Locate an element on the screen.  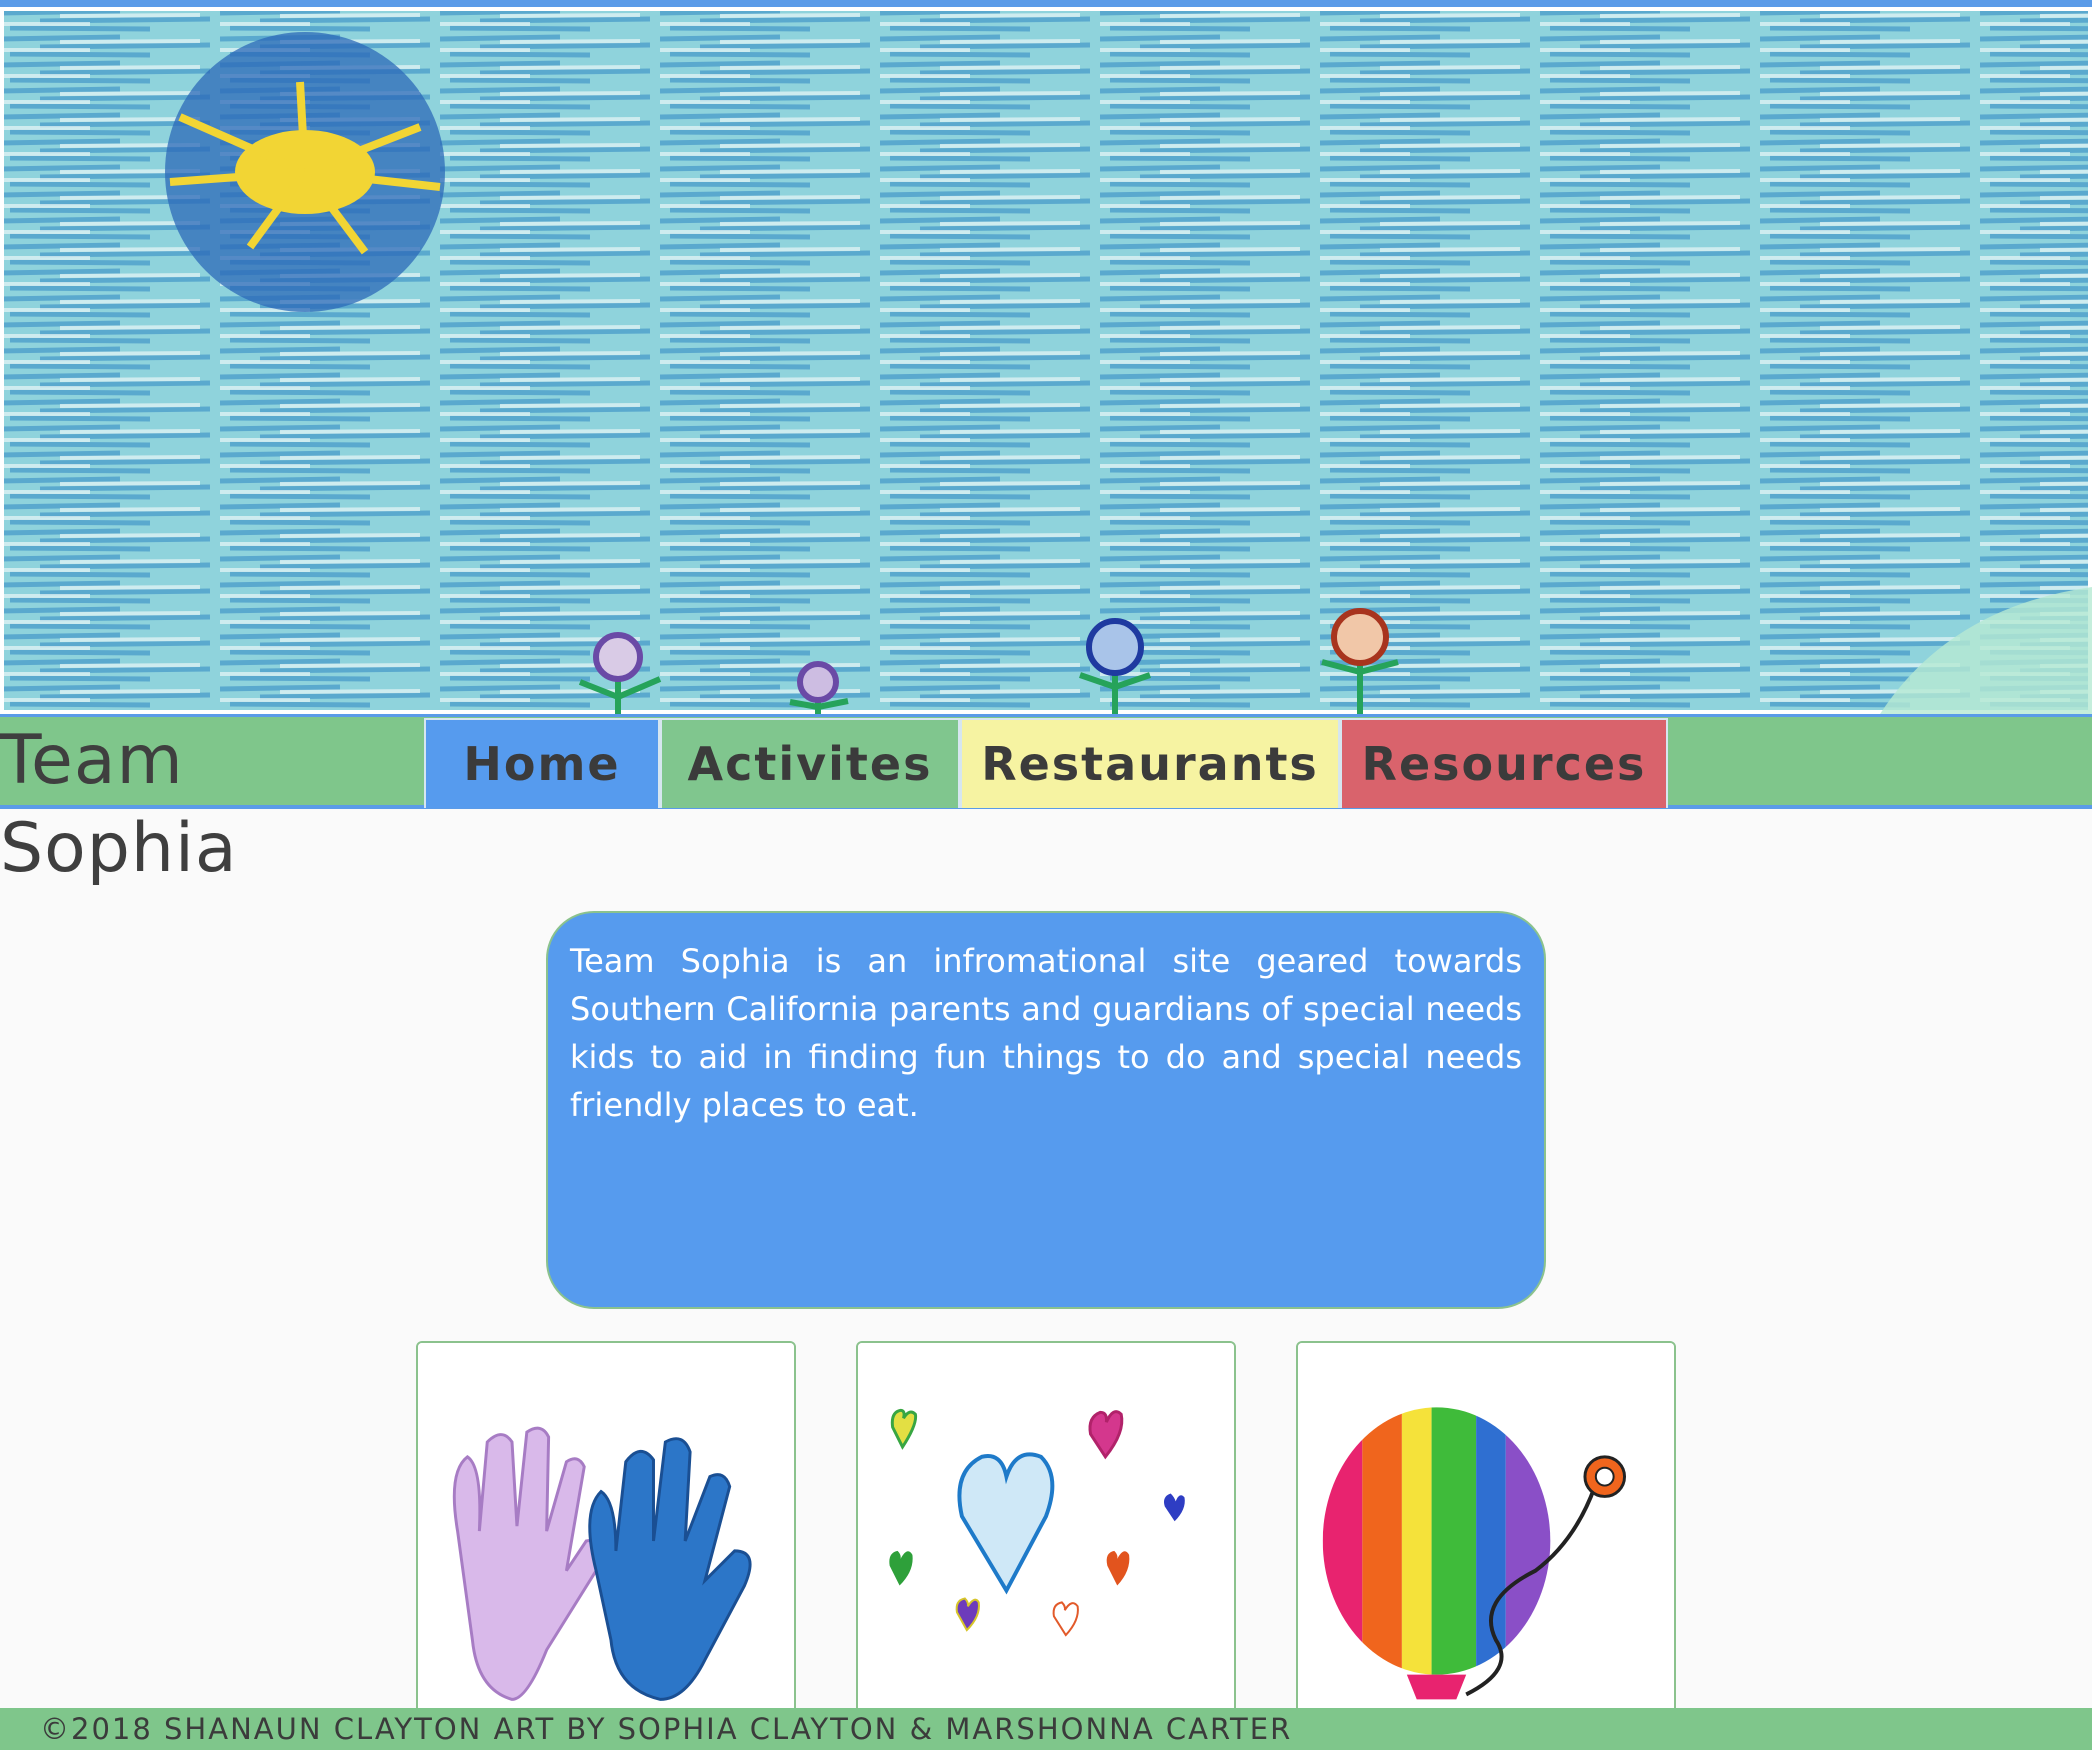
hands-drawing is located at coordinates (606, 1541).